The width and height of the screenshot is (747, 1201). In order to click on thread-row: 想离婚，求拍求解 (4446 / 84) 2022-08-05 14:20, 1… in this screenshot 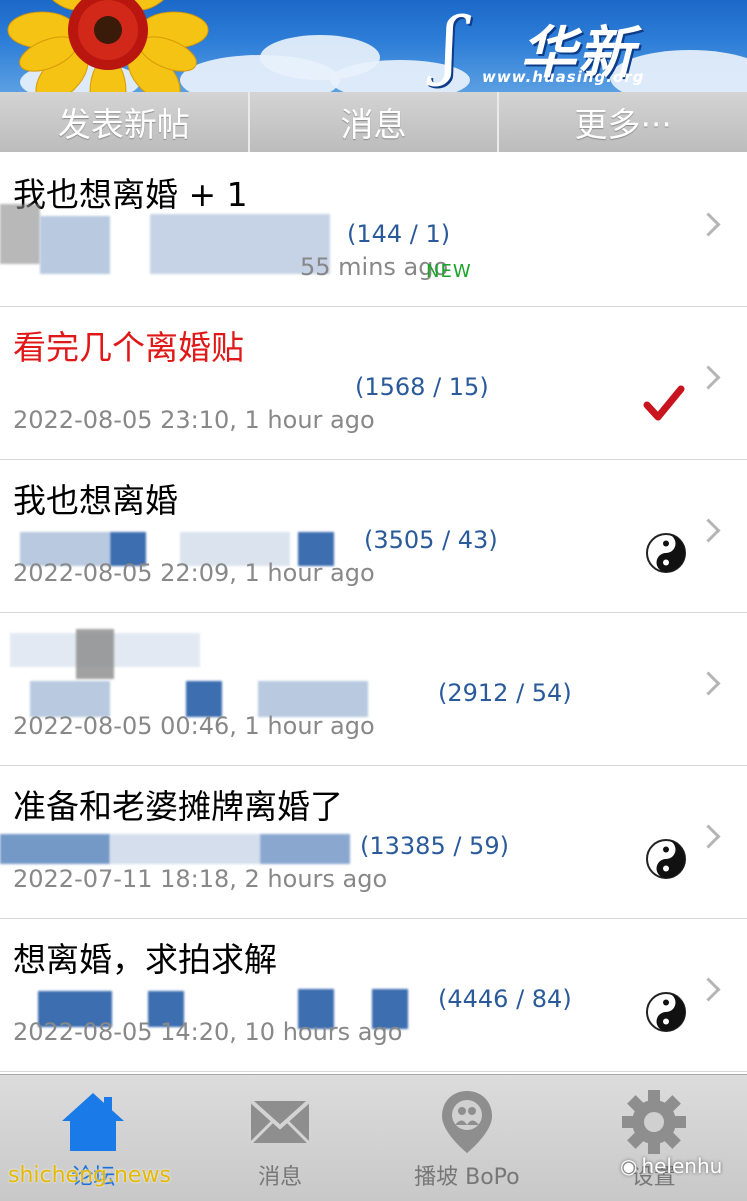, I will do `click(373, 995)`.